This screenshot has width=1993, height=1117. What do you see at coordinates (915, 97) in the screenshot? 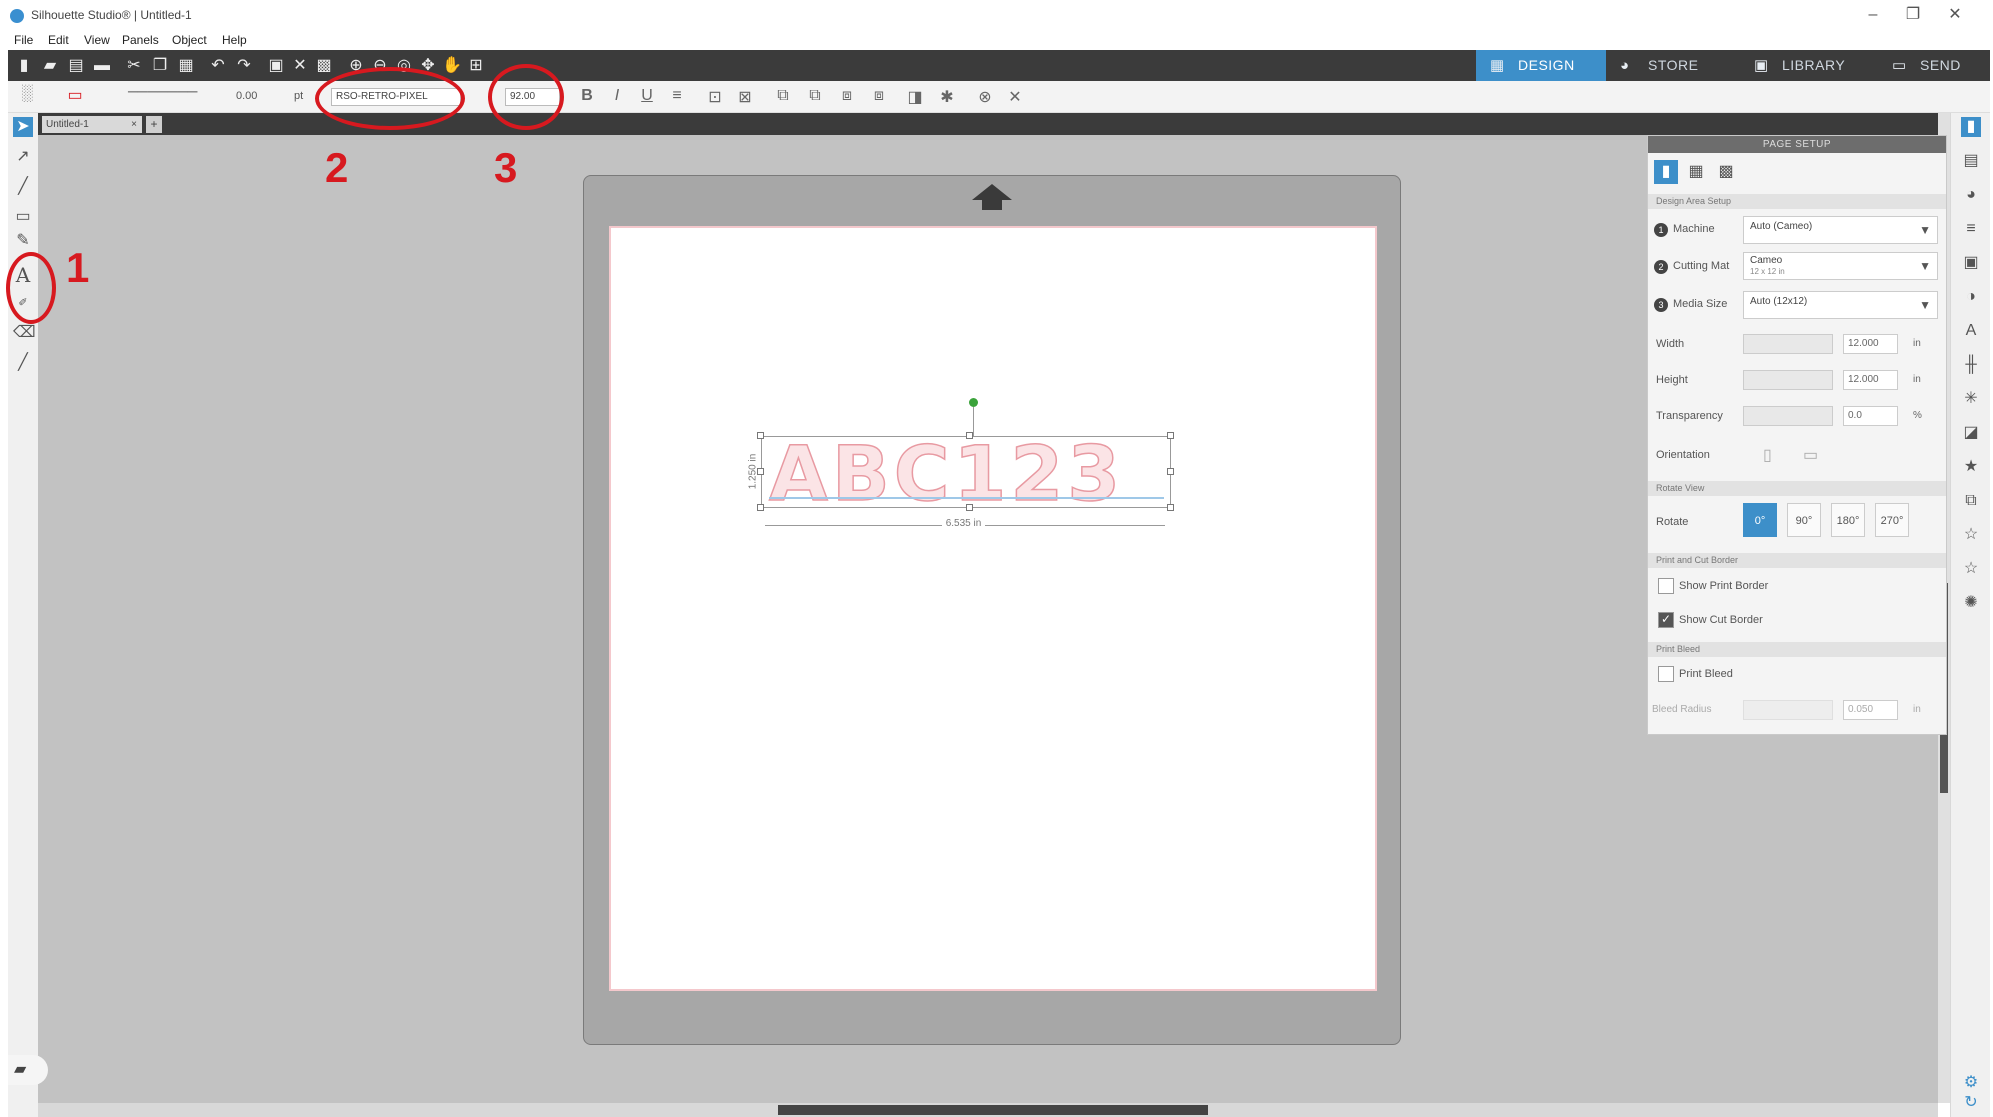
I see `weld-icon: ◨` at bounding box center [915, 97].